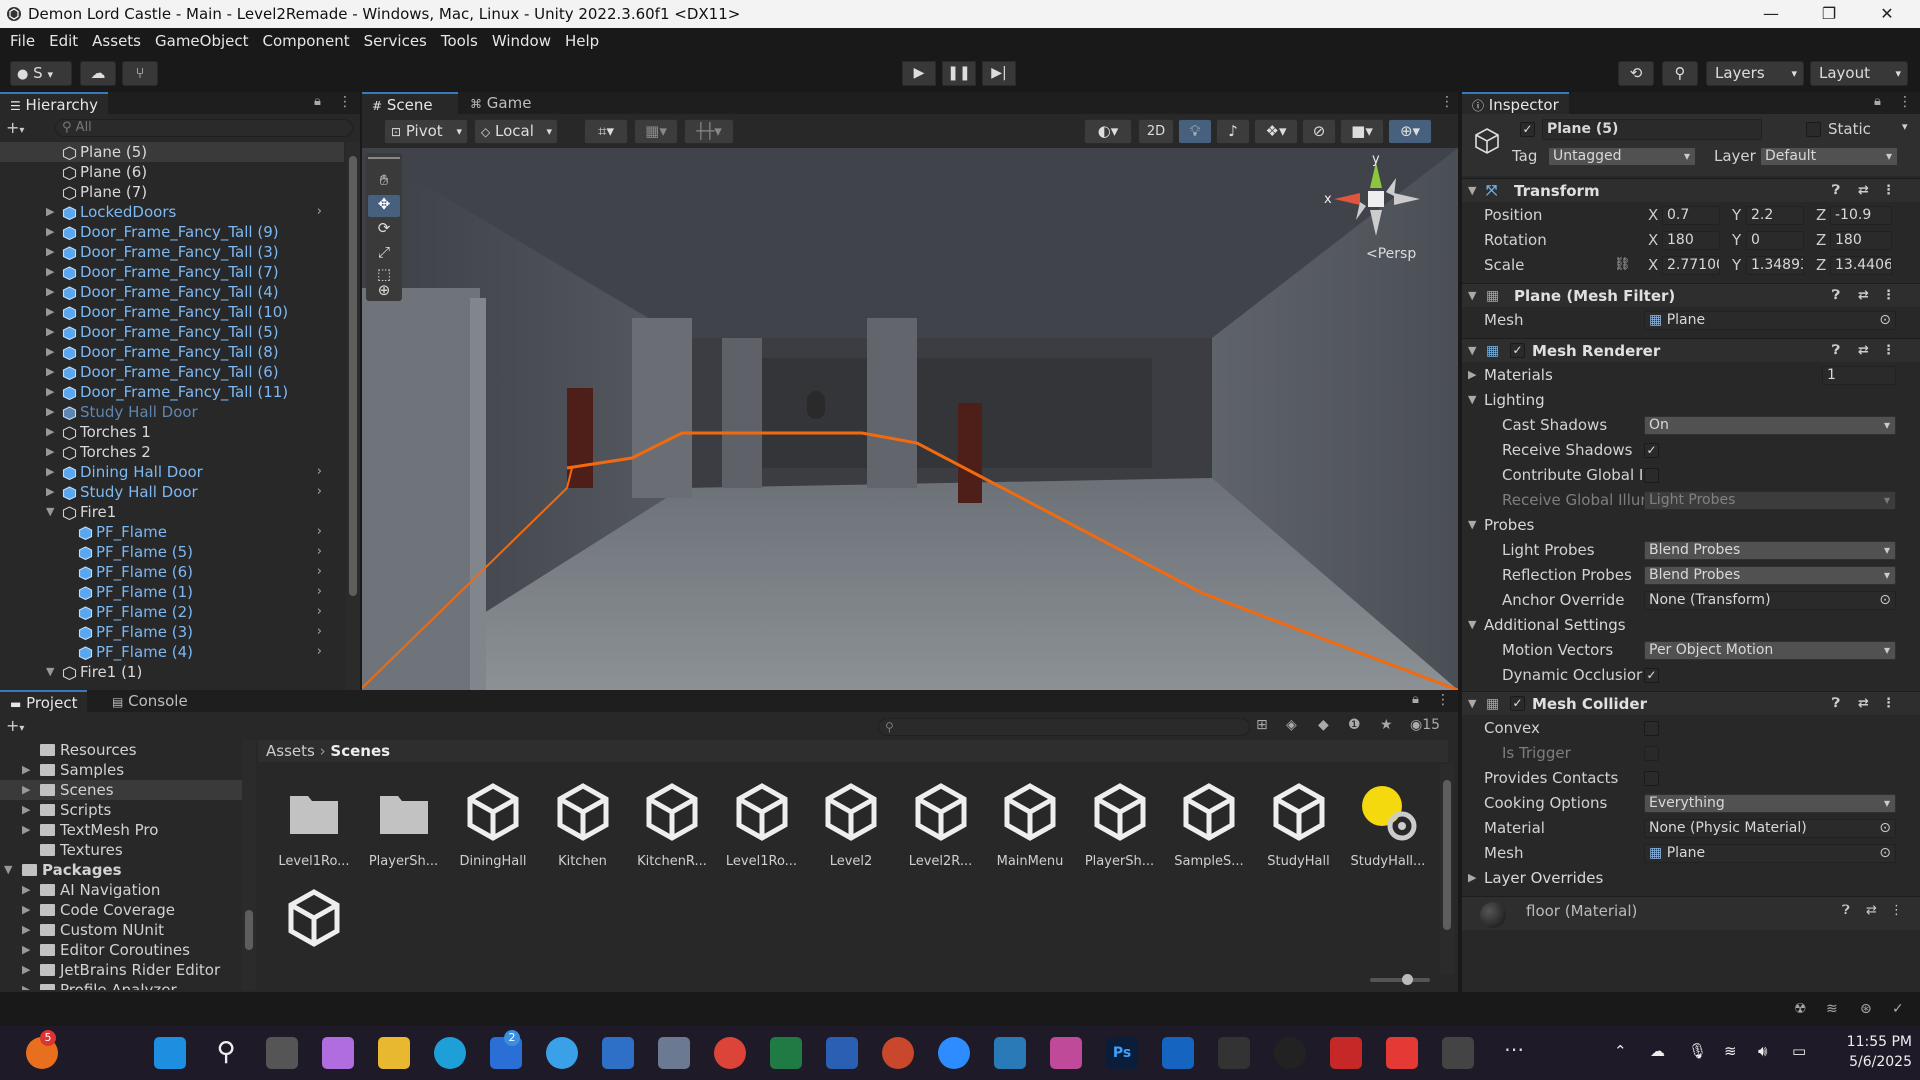  I want to click on wifi-icon: ≋, so click(1730, 1051).